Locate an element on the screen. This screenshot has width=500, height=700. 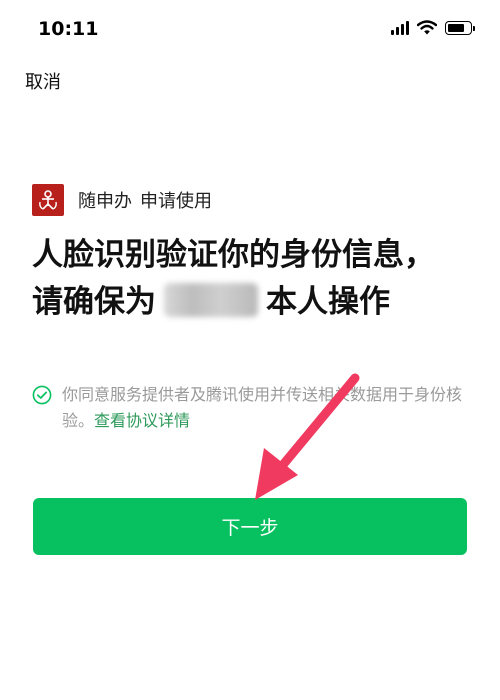
check-circle-icon is located at coordinates (42, 395).